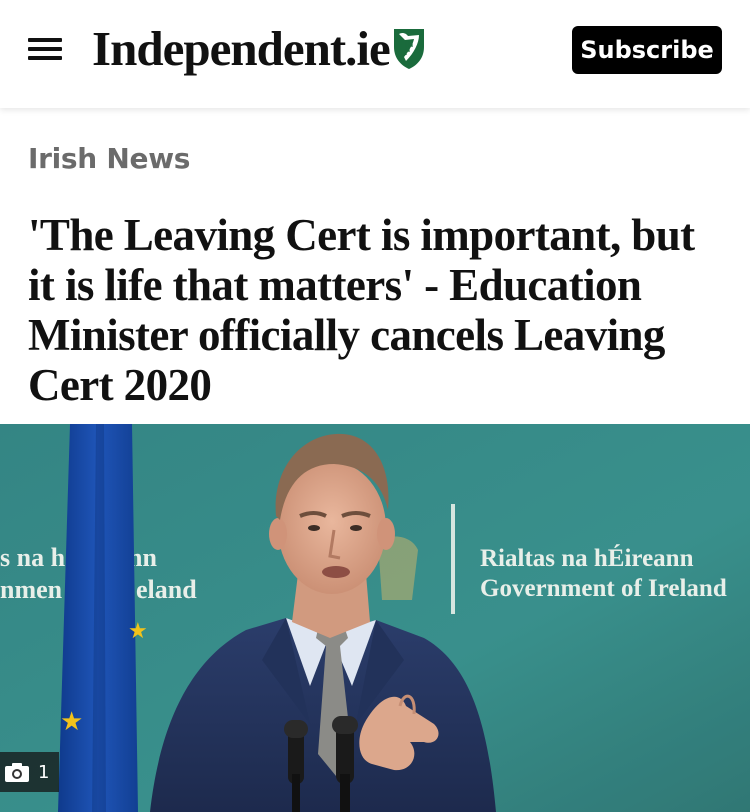 This screenshot has width=750, height=812. I want to click on backdrop-text-right-1: Rialtas na hÉireann, so click(587, 558).